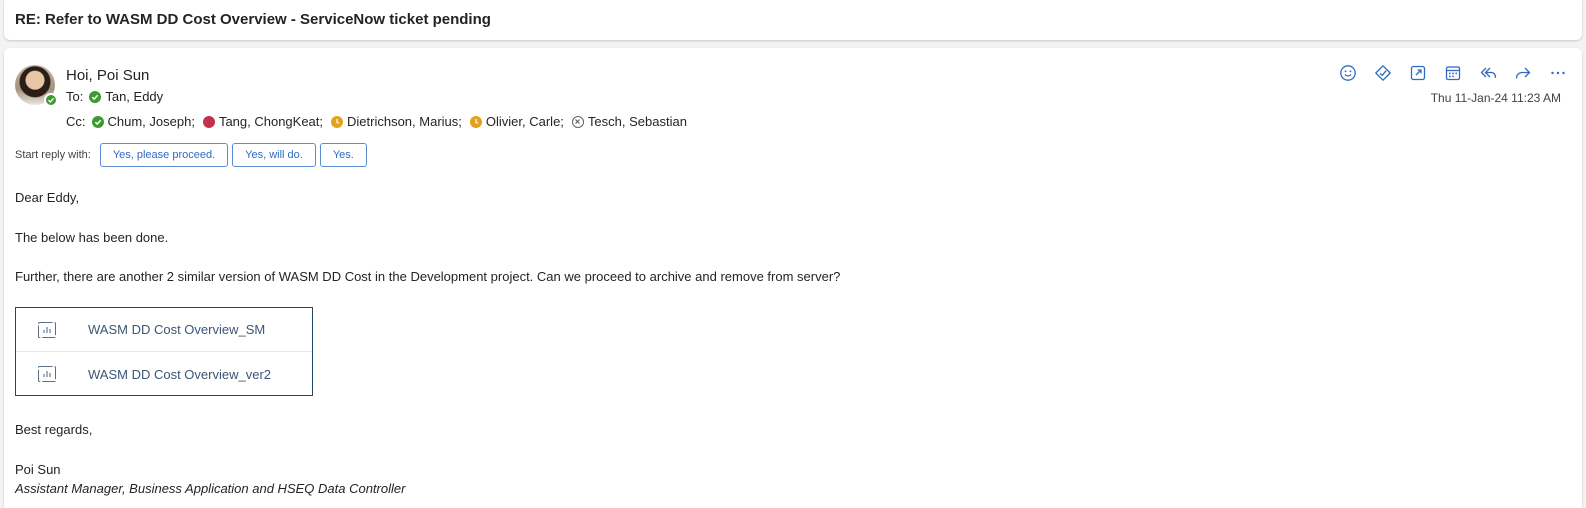 The height and width of the screenshot is (508, 1586). I want to click on sent-timestamp: Thu 11-Jan-24 11:23 AM, so click(1495, 98).